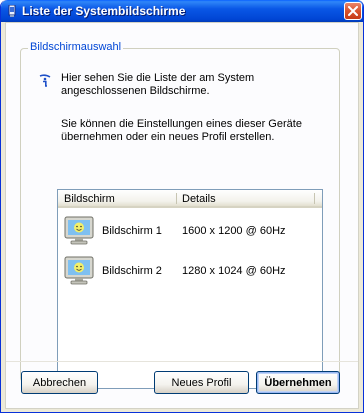  Describe the element at coordinates (104, 11) in the screenshot. I see `window-title: Liste der Systembildschirme` at that location.